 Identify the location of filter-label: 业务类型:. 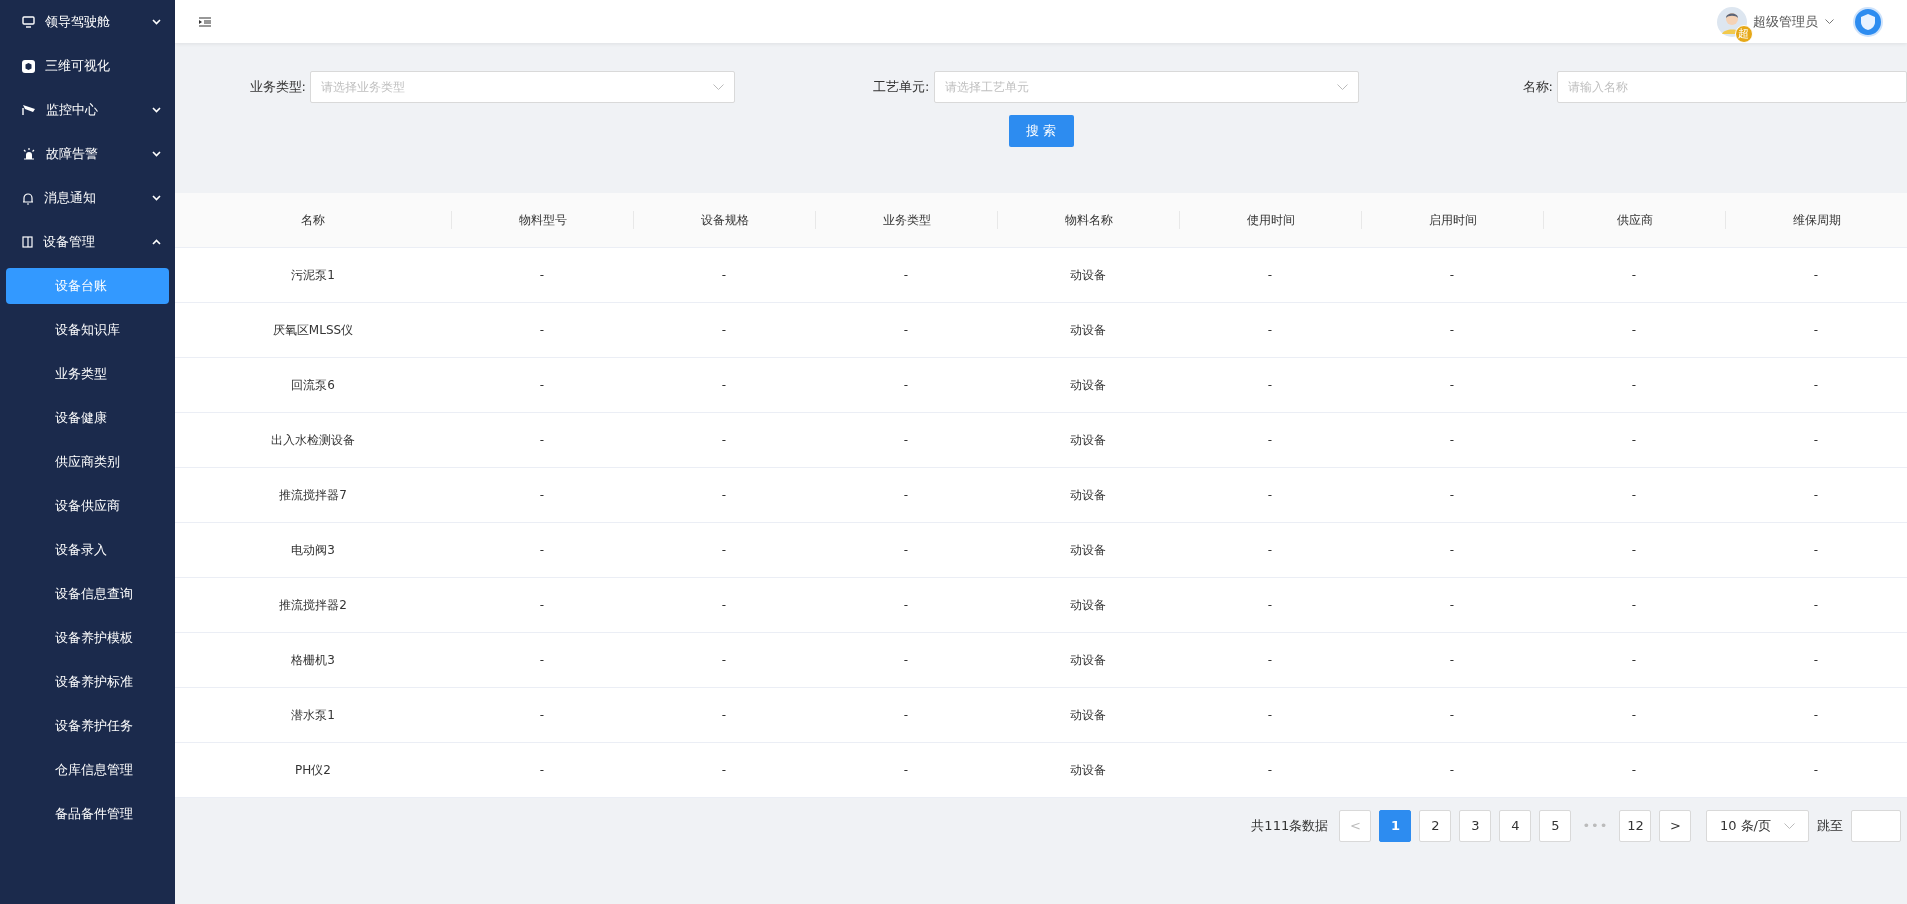
(277, 87).